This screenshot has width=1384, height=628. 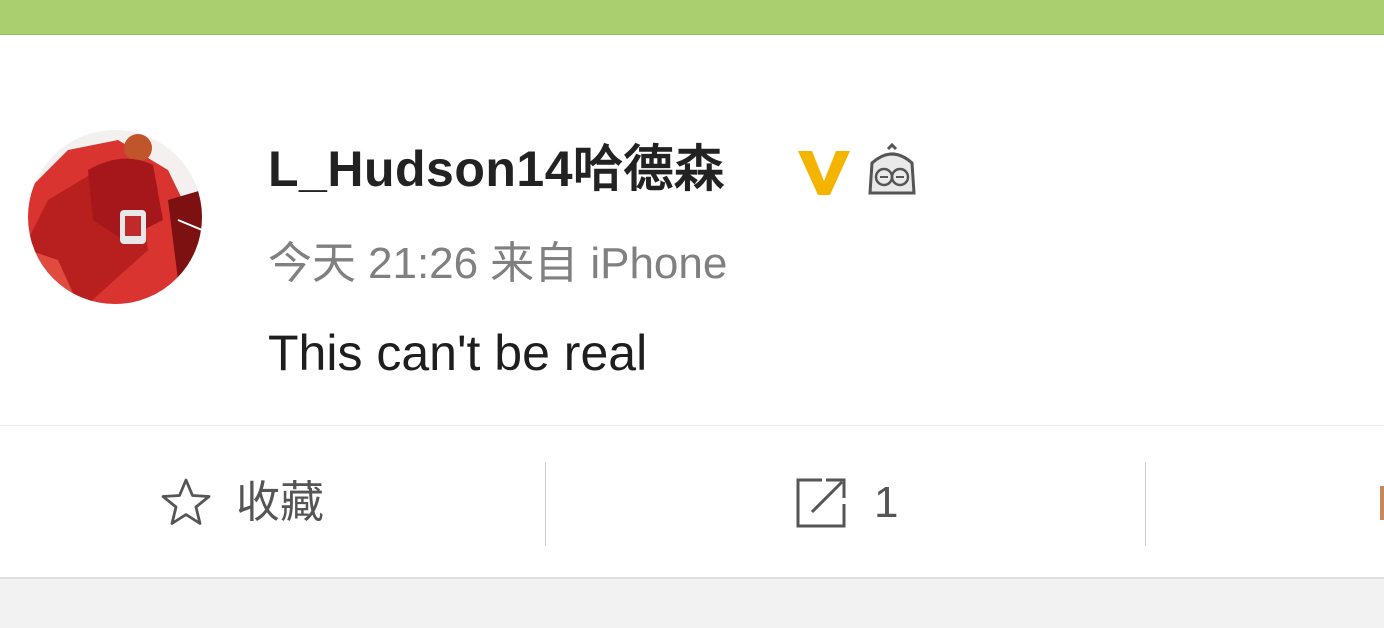 What do you see at coordinates (312, 263) in the screenshot?
I see `post-date: 今天` at bounding box center [312, 263].